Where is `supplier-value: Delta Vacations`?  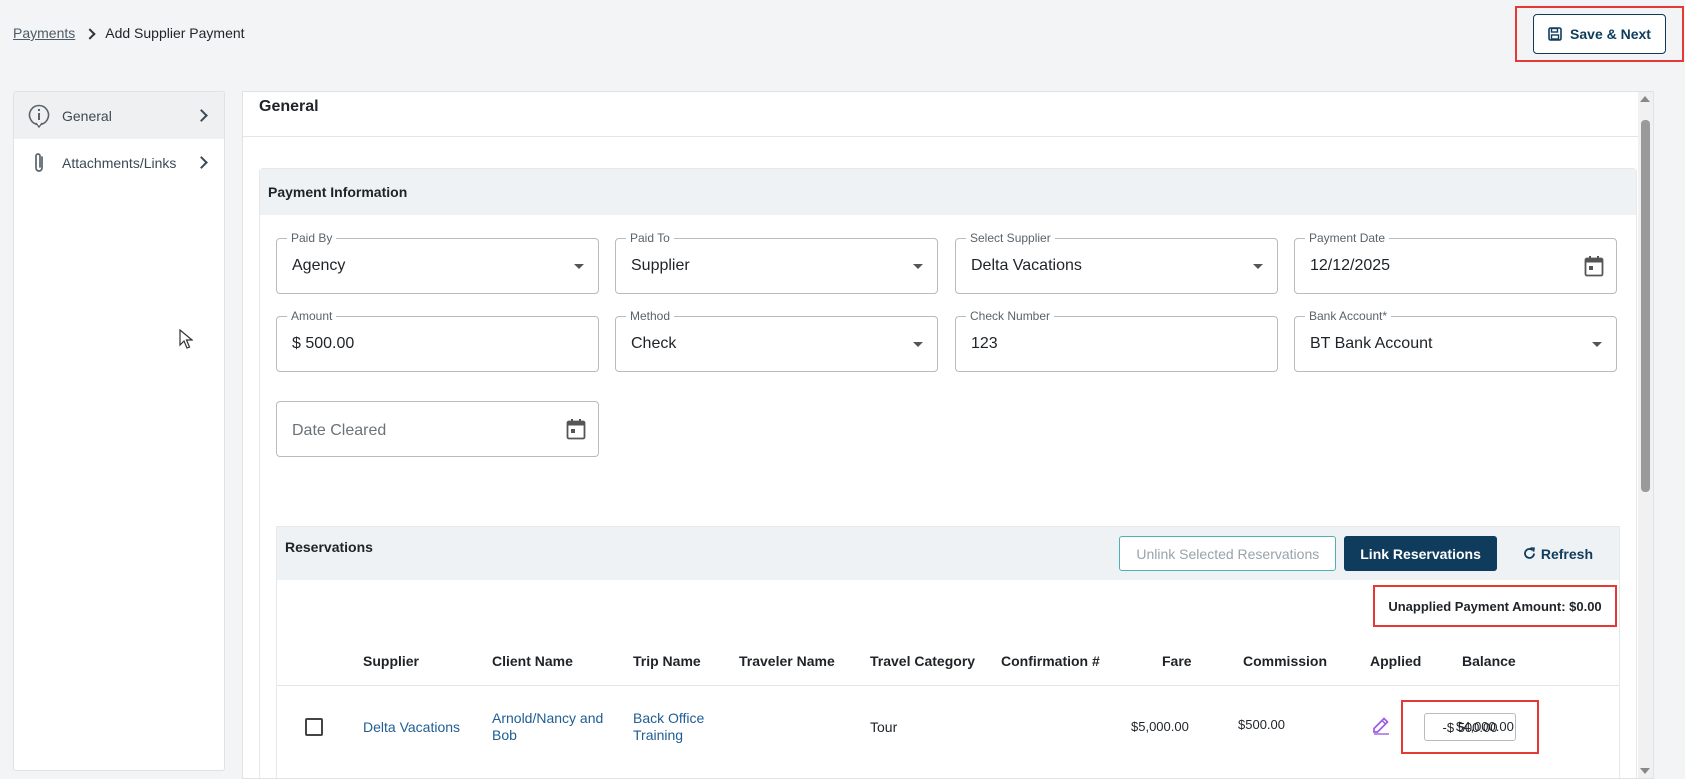
supplier-value: Delta Vacations is located at coordinates (1026, 265).